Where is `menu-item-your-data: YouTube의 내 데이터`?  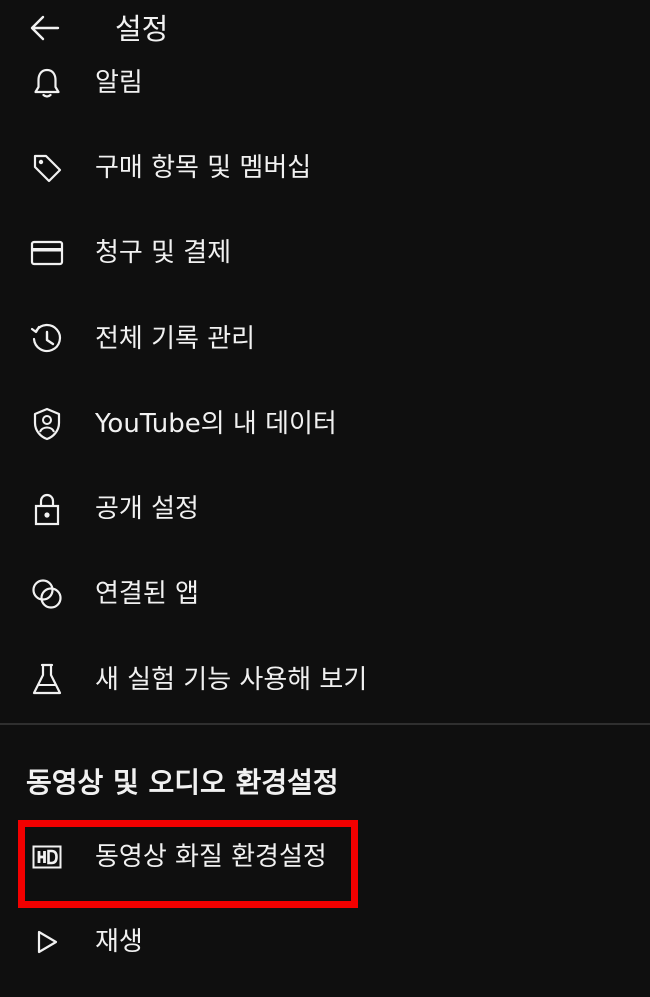
menu-item-your-data: YouTube의 내 데이터 is located at coordinates (325, 423).